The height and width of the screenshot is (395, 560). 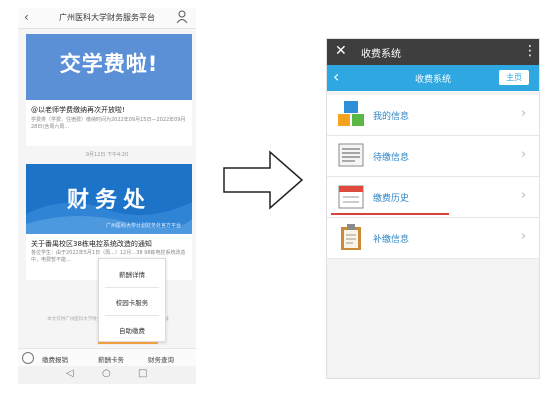 I want to click on banner-tag: 广州医科大学计划财务处官方平台, so click(x=144, y=226).